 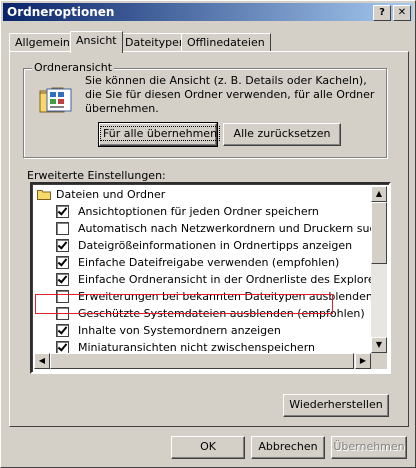 What do you see at coordinates (379, 345) in the screenshot?
I see `scroll-down-icon: ▼` at bounding box center [379, 345].